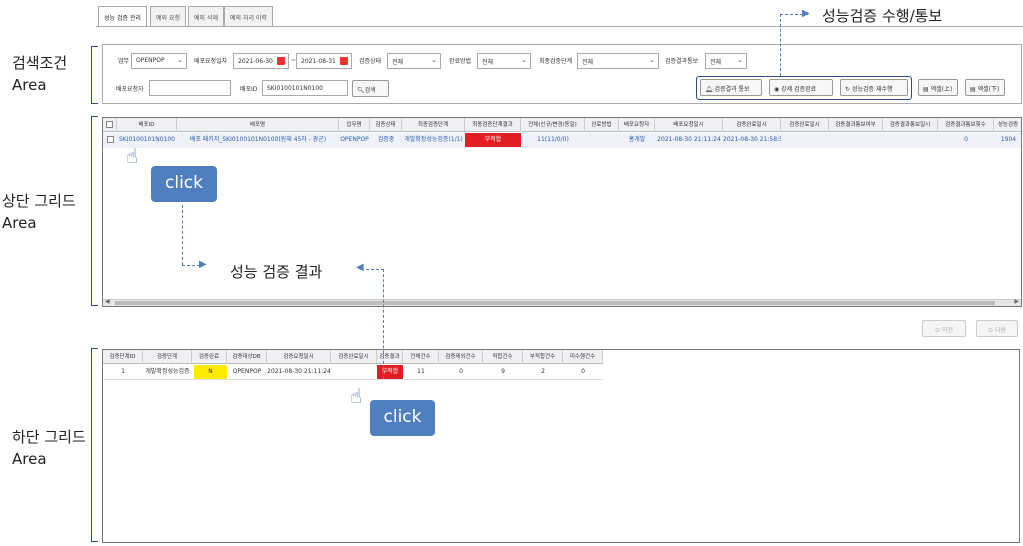 Image resolution: width=1023 pixels, height=546 pixels. What do you see at coordinates (618, 61) in the screenshot?
I see `final-stage-select: 전체 ⌄` at bounding box center [618, 61].